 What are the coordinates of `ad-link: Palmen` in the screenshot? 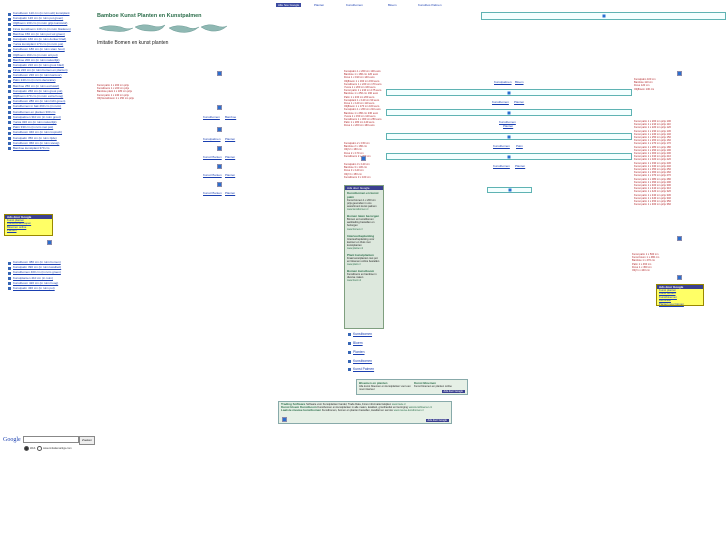 It's located at (28, 230).